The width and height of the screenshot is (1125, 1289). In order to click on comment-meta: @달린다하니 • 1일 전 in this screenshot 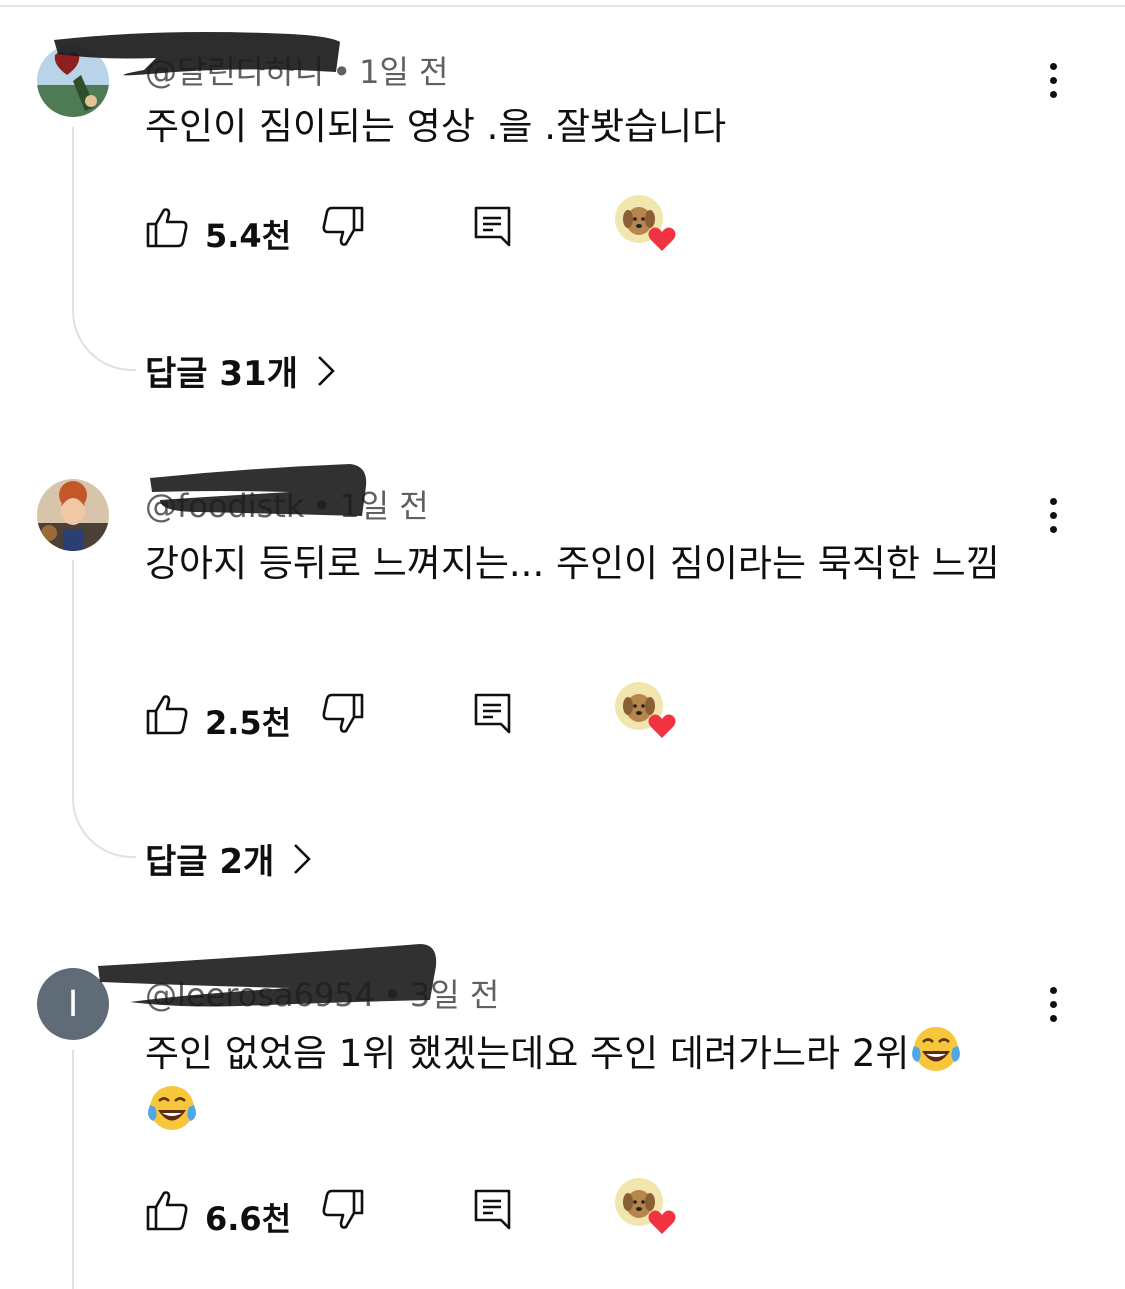, I will do `click(297, 70)`.